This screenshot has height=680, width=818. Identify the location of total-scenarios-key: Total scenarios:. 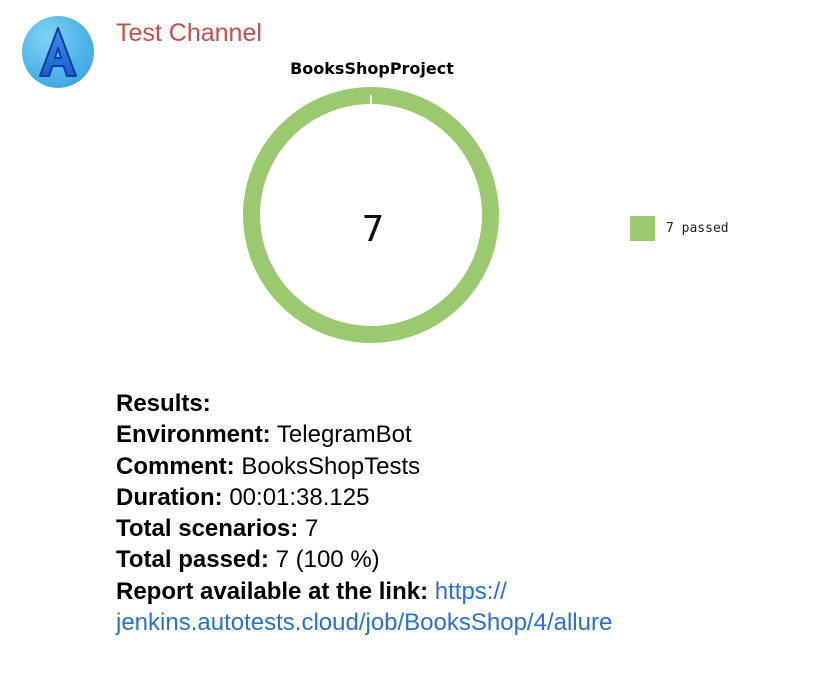
(207, 529).